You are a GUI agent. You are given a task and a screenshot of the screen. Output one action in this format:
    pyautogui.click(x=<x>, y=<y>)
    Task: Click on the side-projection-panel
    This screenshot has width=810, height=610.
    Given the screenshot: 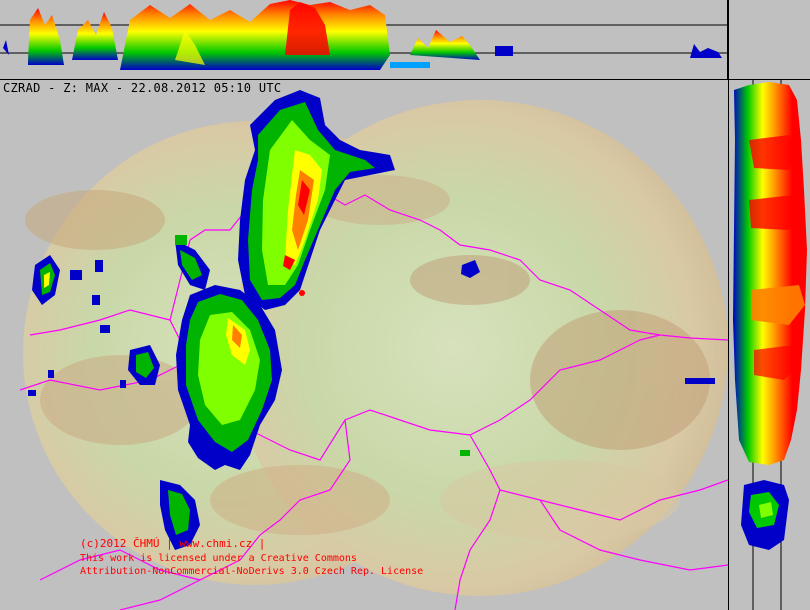 What is the action you would take?
    pyautogui.click(x=769, y=345)
    